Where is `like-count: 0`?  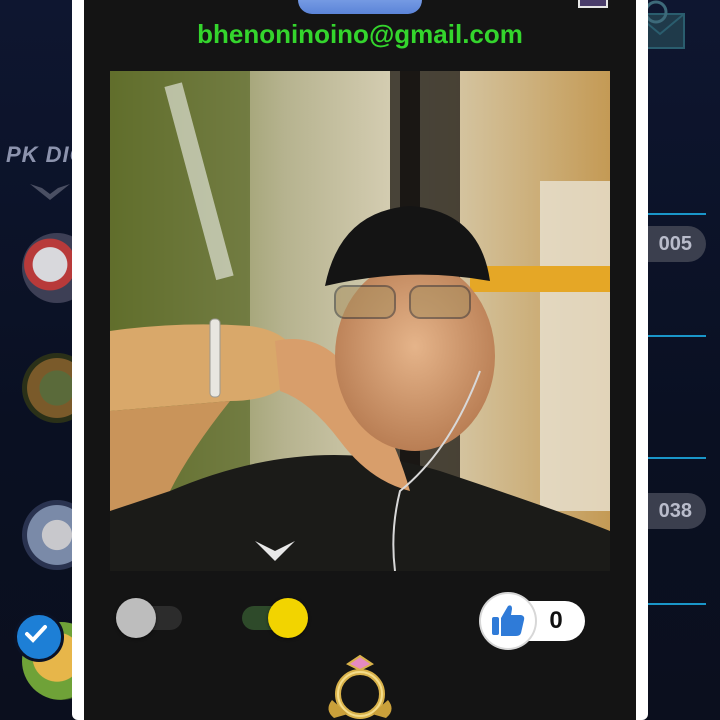
like-count: 0 is located at coordinates (556, 620).